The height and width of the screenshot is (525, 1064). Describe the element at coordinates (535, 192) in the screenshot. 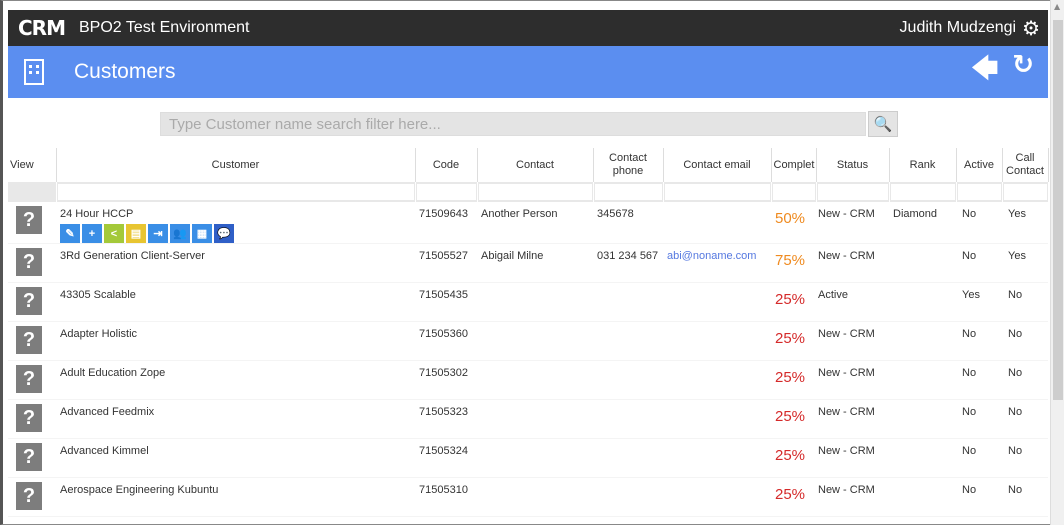

I see `filter-contact` at that location.